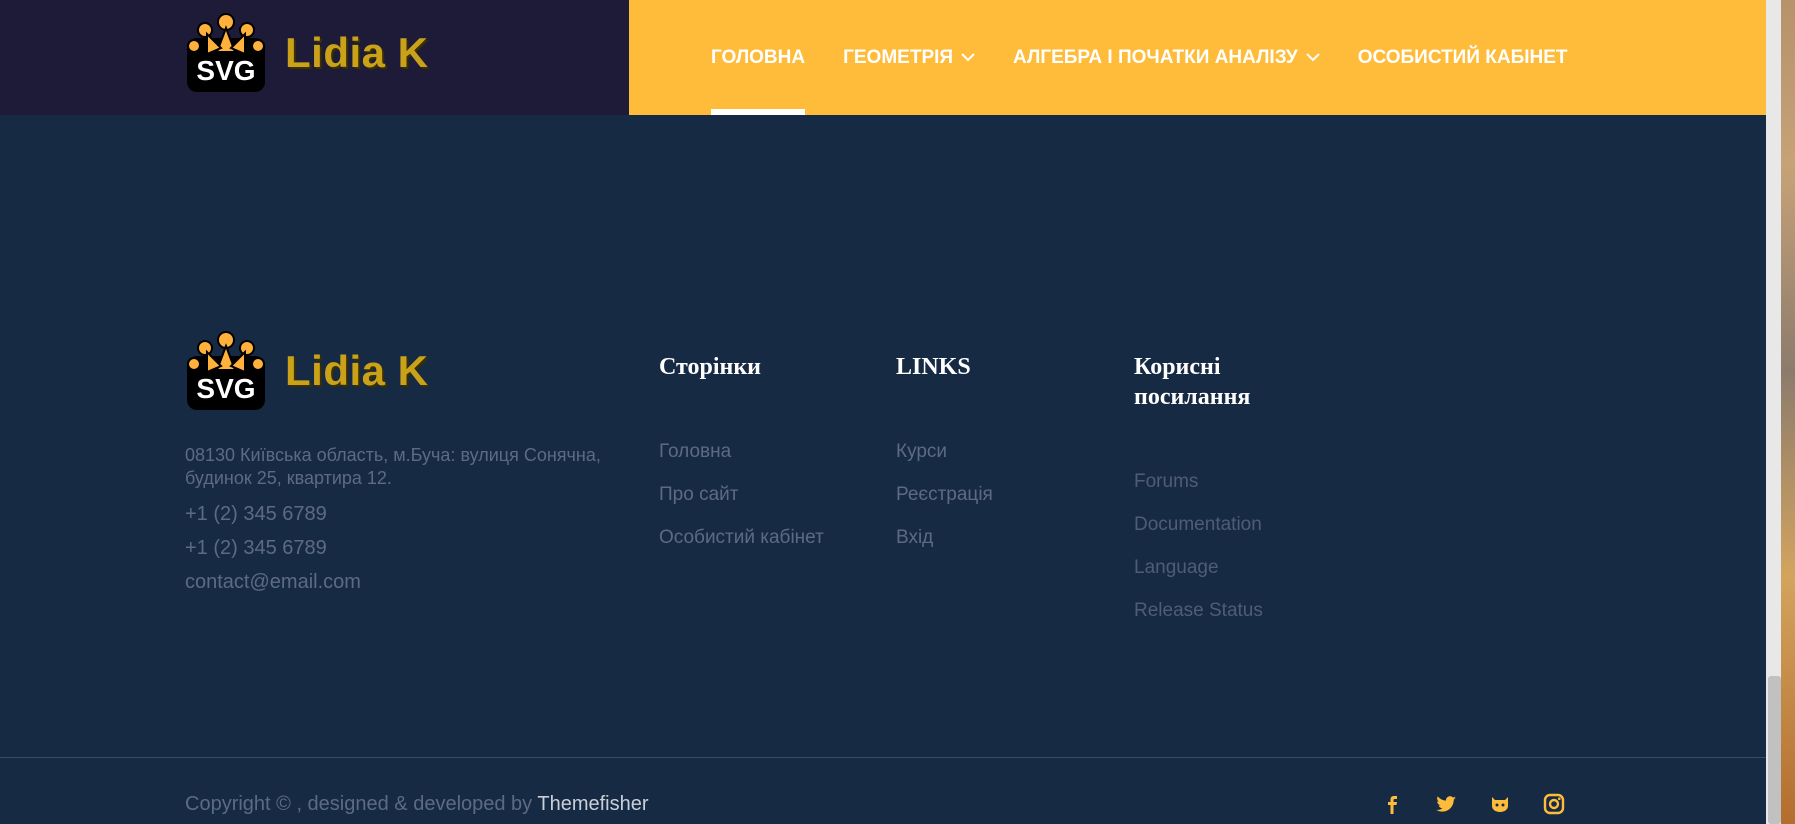 This screenshot has height=824, width=1795. I want to click on github-icon, so click(1500, 804).